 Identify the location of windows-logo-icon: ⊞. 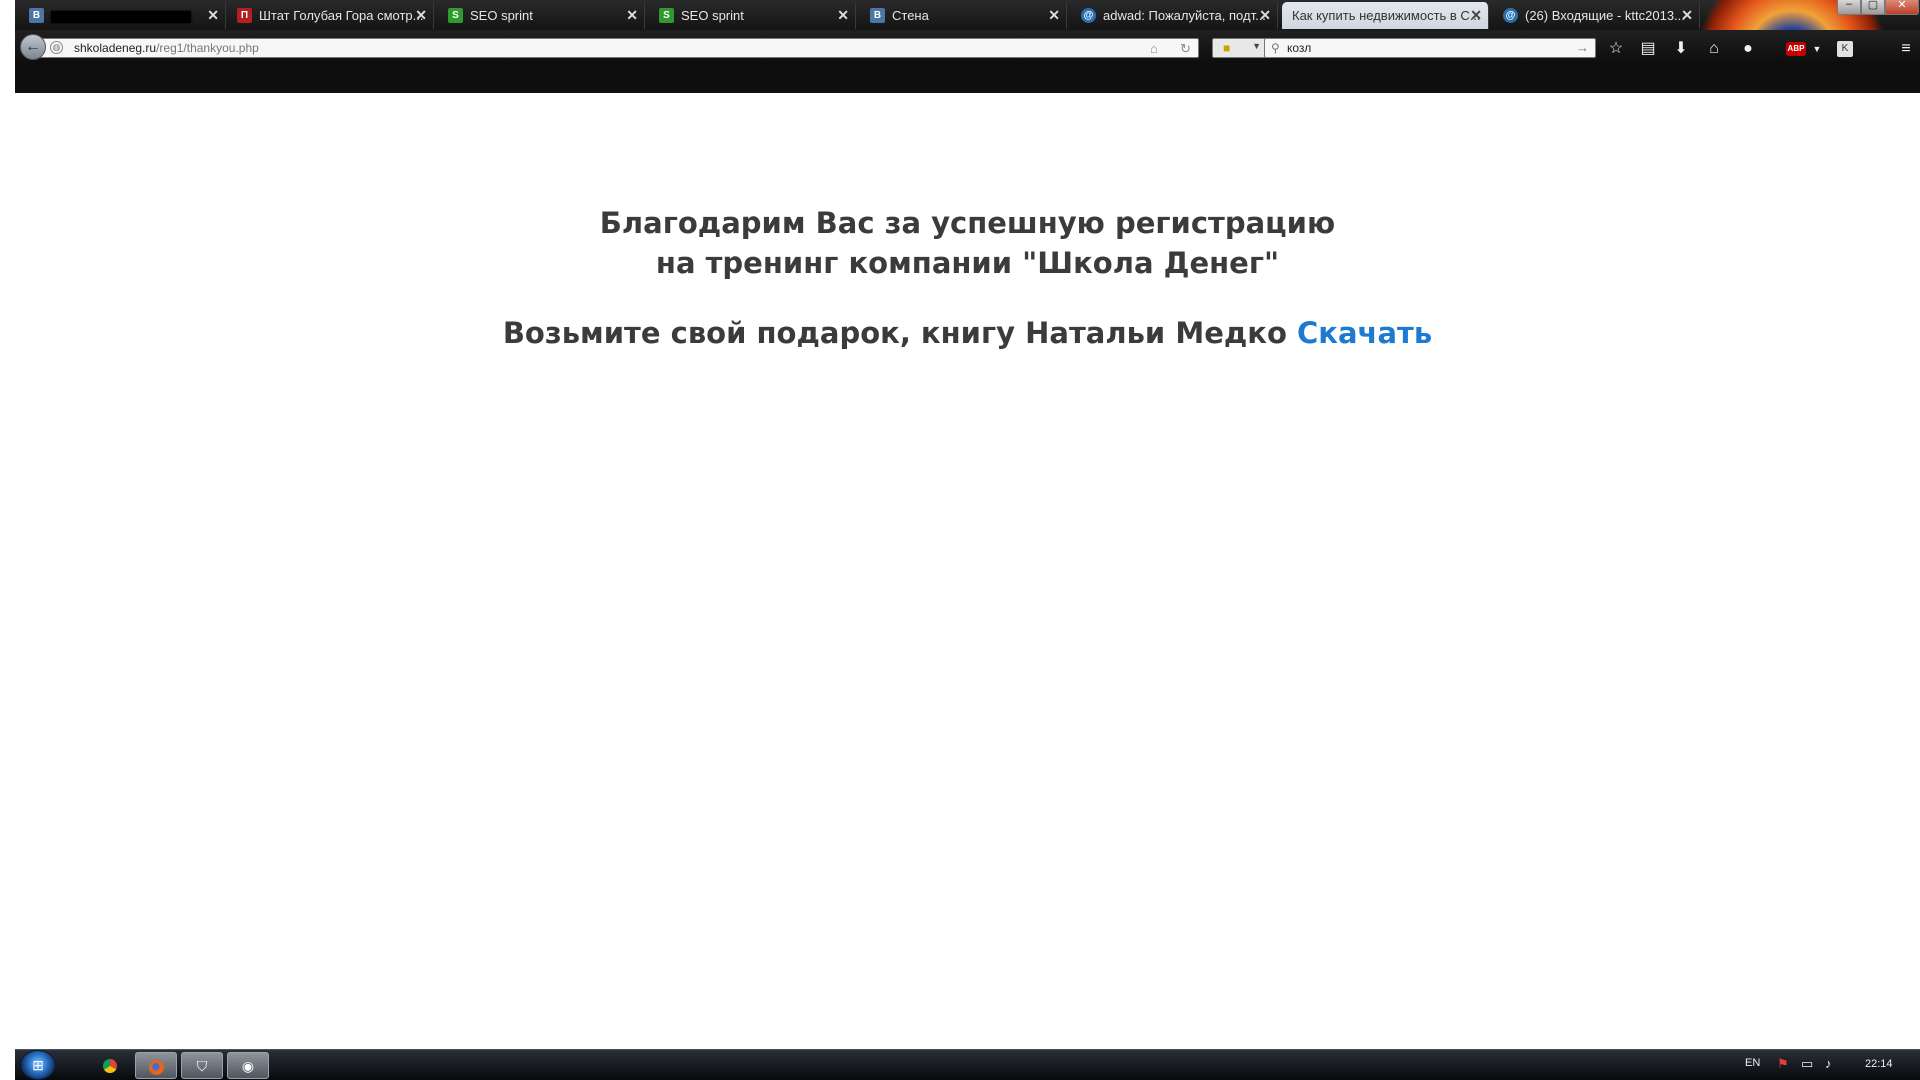
(38, 1065).